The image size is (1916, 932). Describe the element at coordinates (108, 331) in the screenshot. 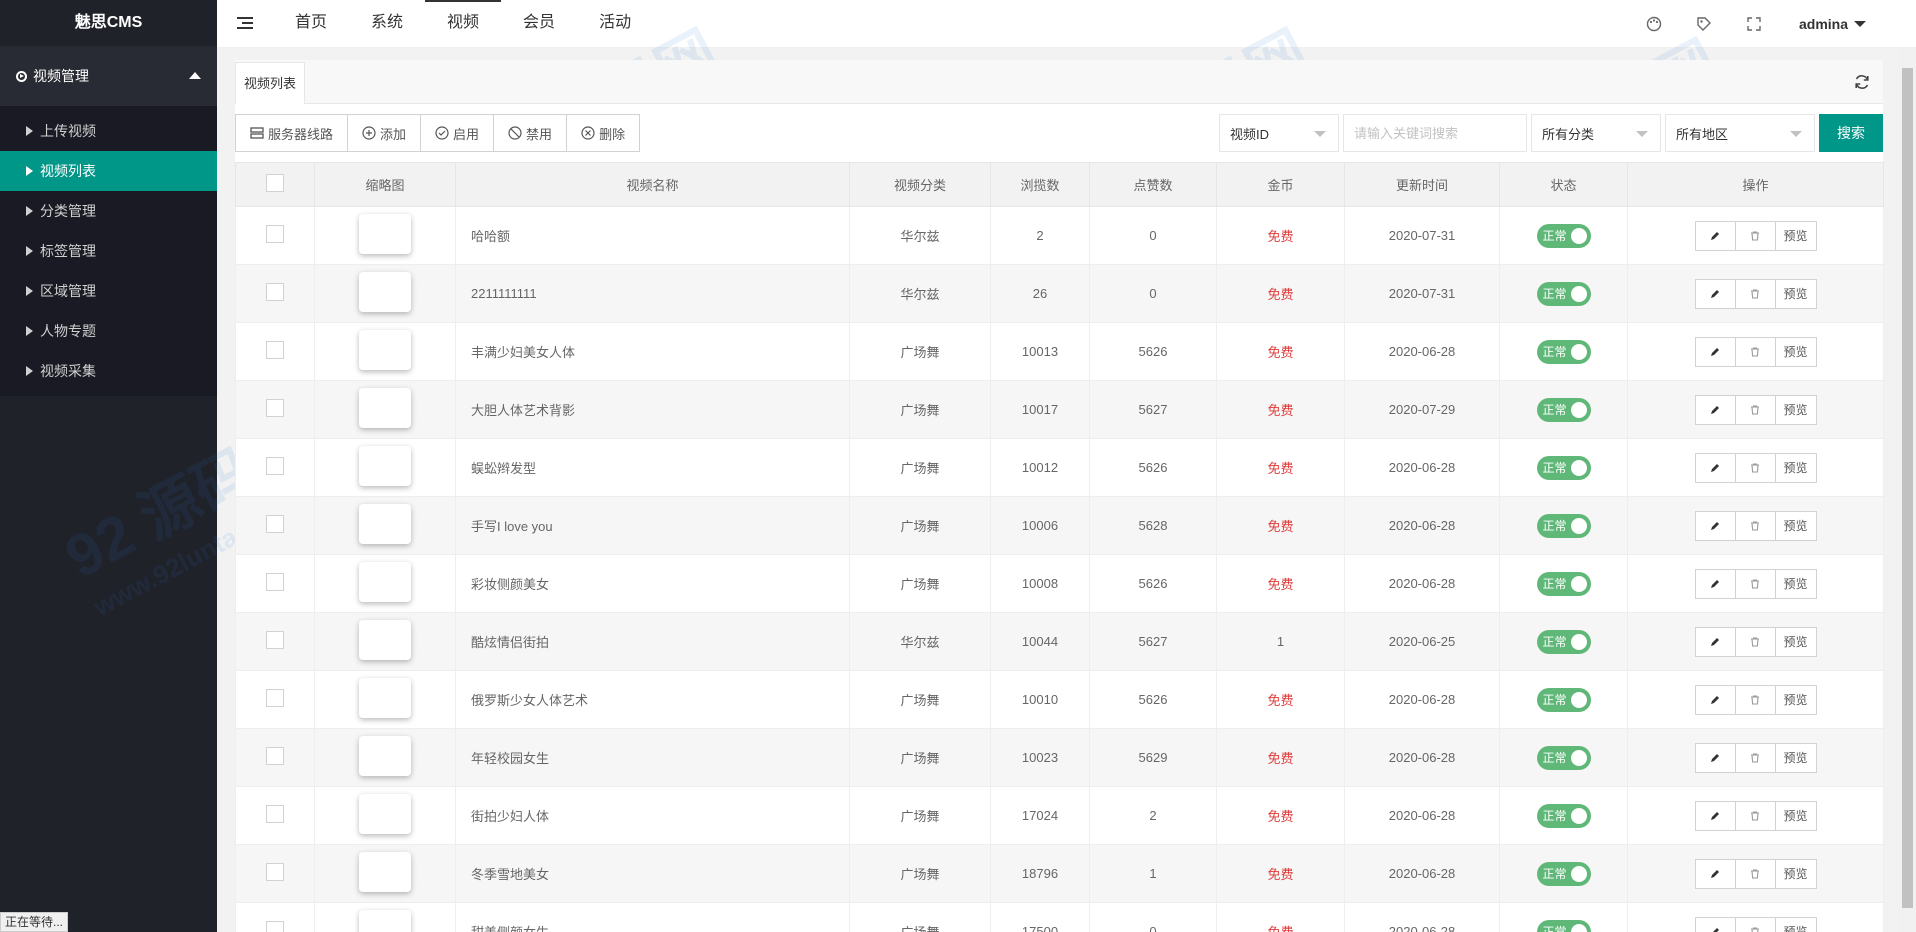

I see `sidebar-item-people: 人物专题` at that location.